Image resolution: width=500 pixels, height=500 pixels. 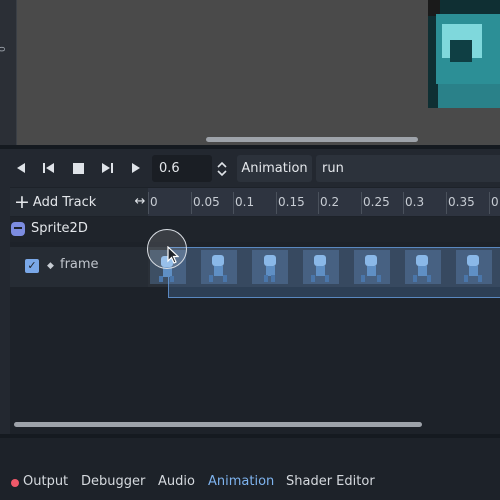 I want to click on step-back-button, so click(x=49, y=168).